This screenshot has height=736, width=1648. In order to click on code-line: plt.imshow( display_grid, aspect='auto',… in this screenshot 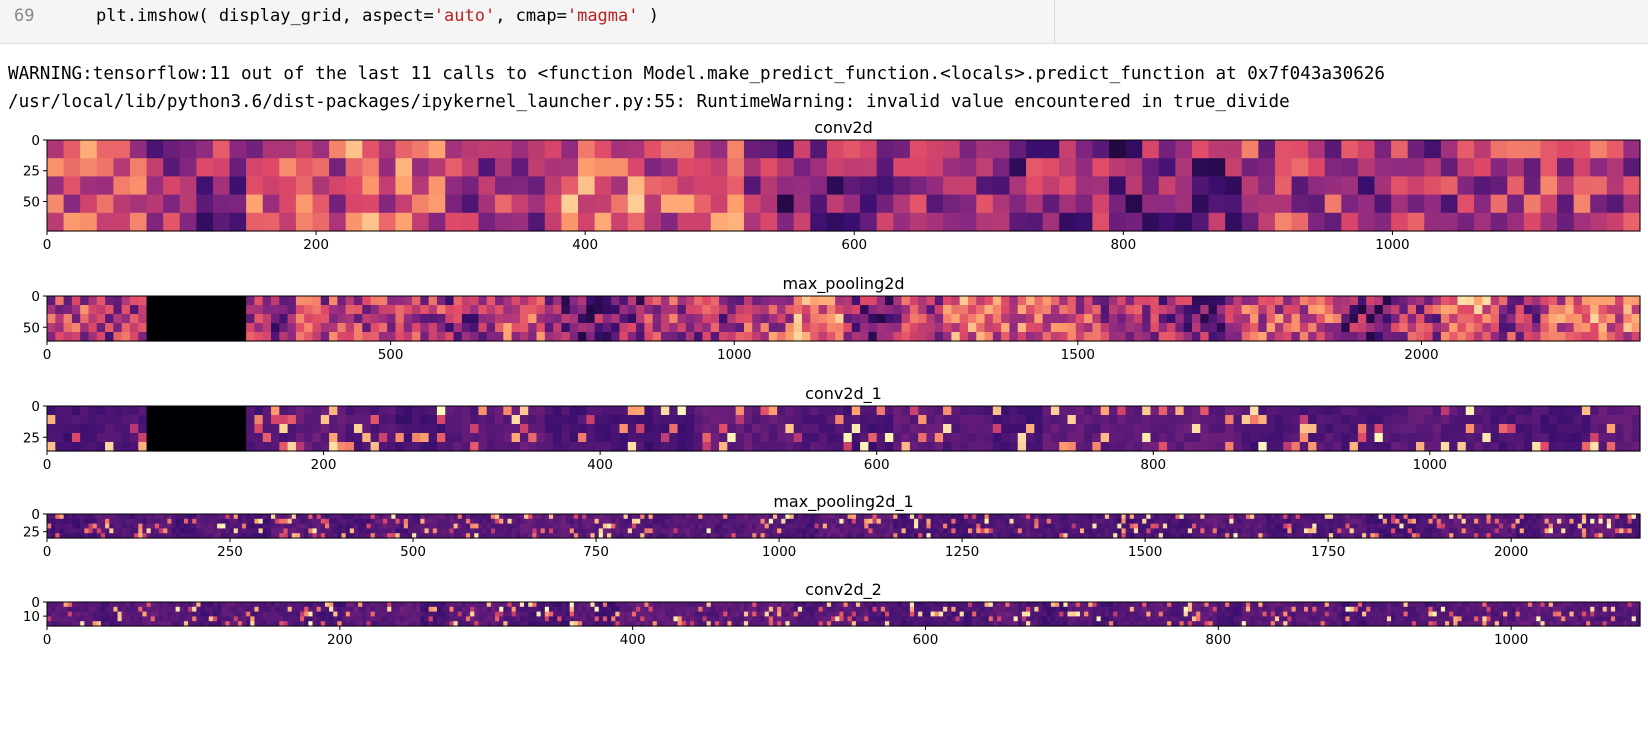, I will do `click(377, 16)`.